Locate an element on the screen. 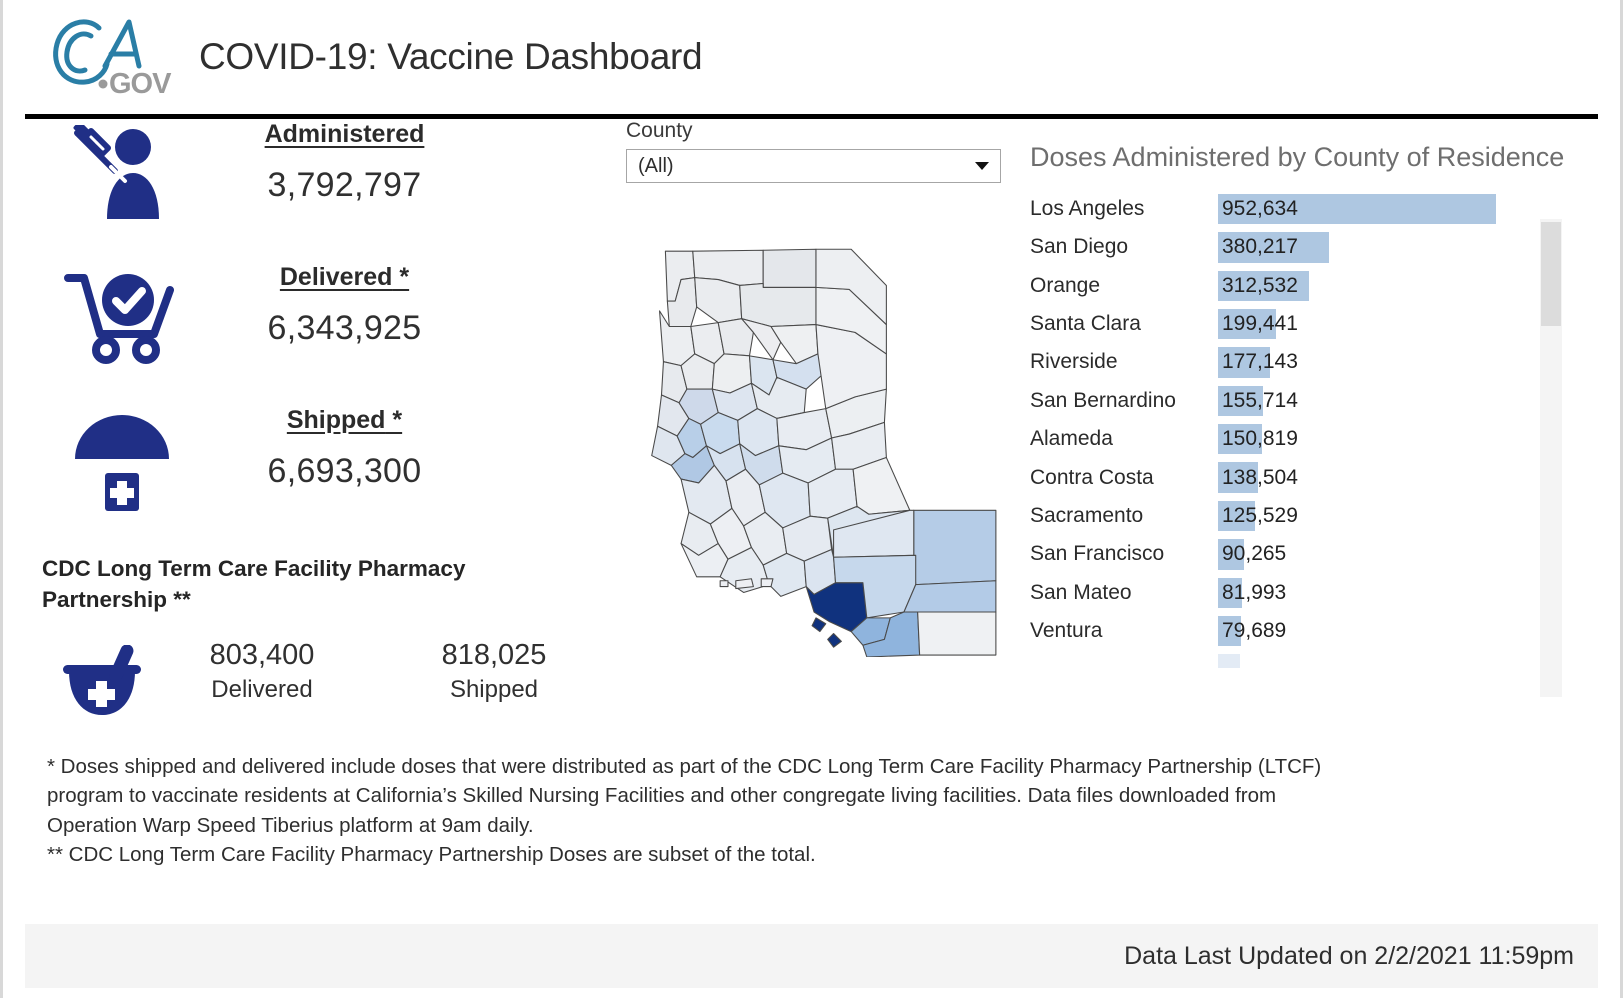 The image size is (1623, 998). chart-bar is located at coordinates (1229, 661).